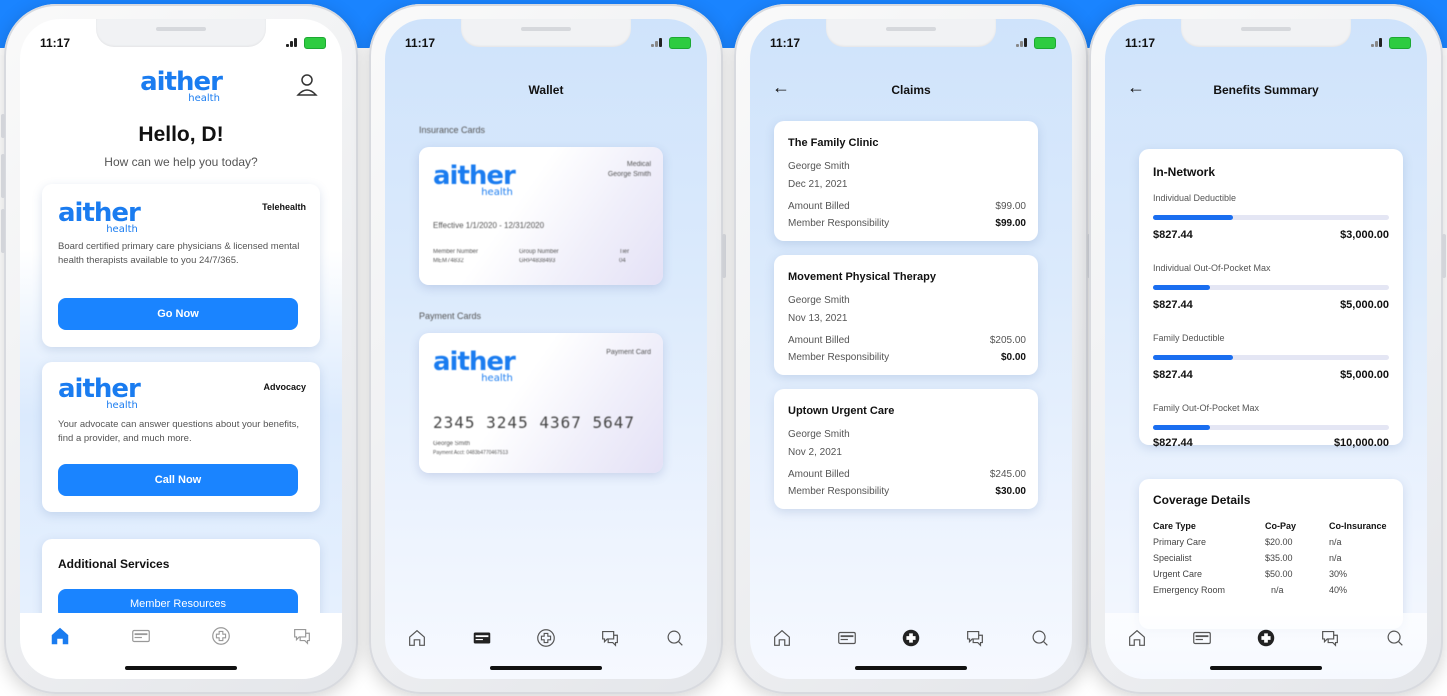  What do you see at coordinates (452, 130) in the screenshot?
I see `insurance-cards-label: Insurance Cards` at bounding box center [452, 130].